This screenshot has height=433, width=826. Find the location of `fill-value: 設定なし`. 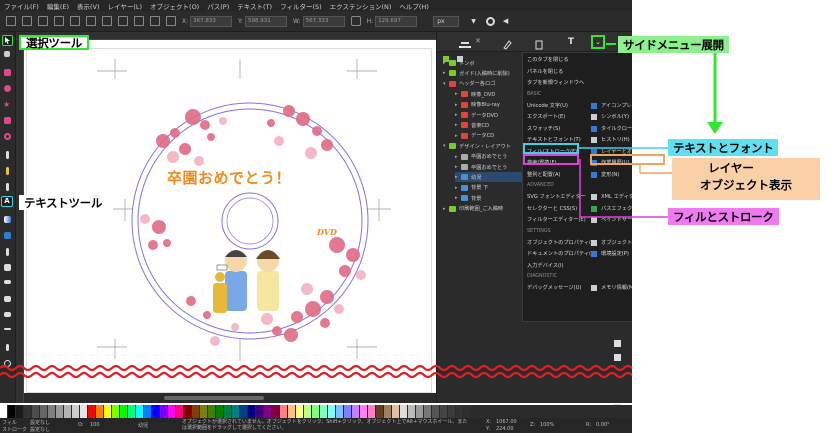

fill-value: 設定なし is located at coordinates (40, 422).